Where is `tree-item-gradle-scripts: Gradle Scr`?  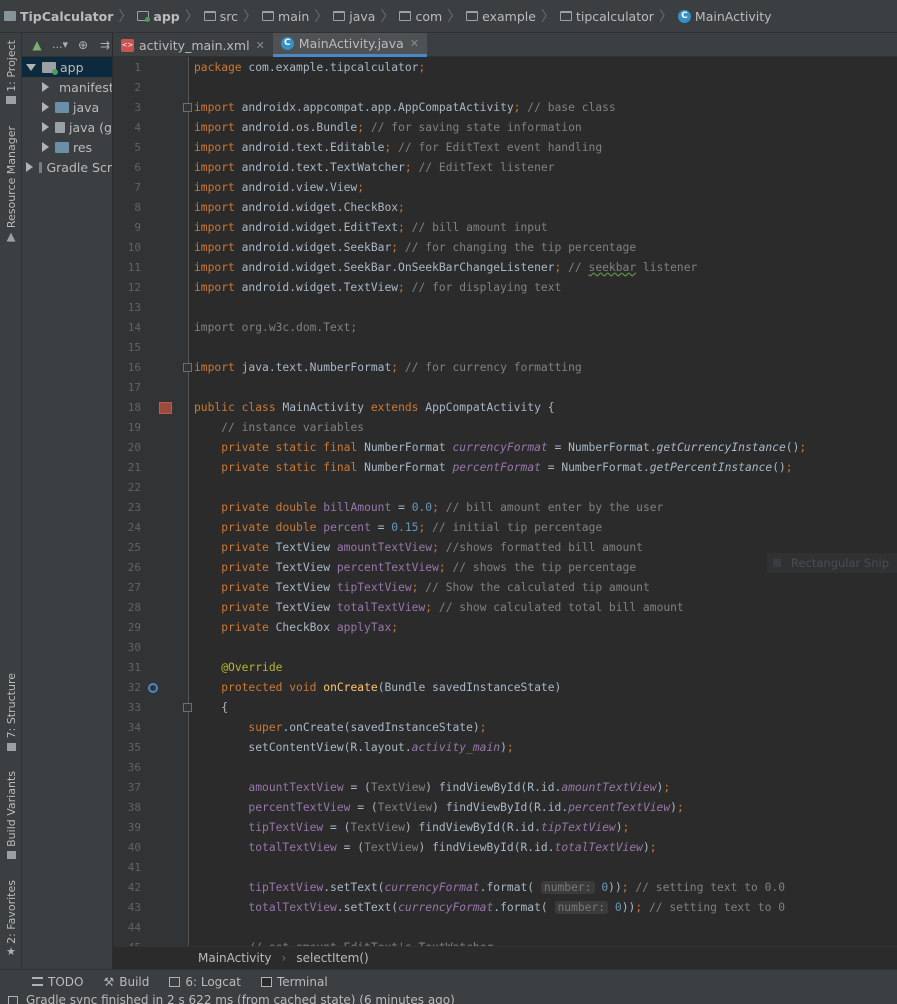 tree-item-gradle-scripts: Gradle Scr is located at coordinates (67, 167).